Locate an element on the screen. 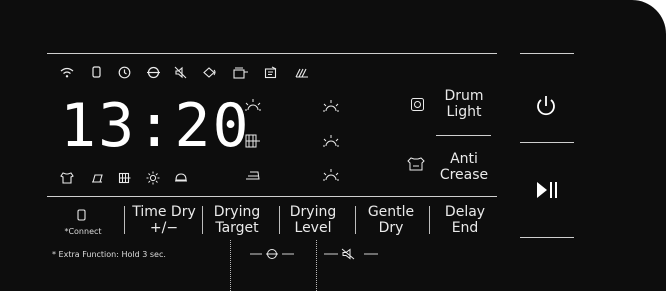 The image size is (666, 291). cap-icon is located at coordinates (181, 178).